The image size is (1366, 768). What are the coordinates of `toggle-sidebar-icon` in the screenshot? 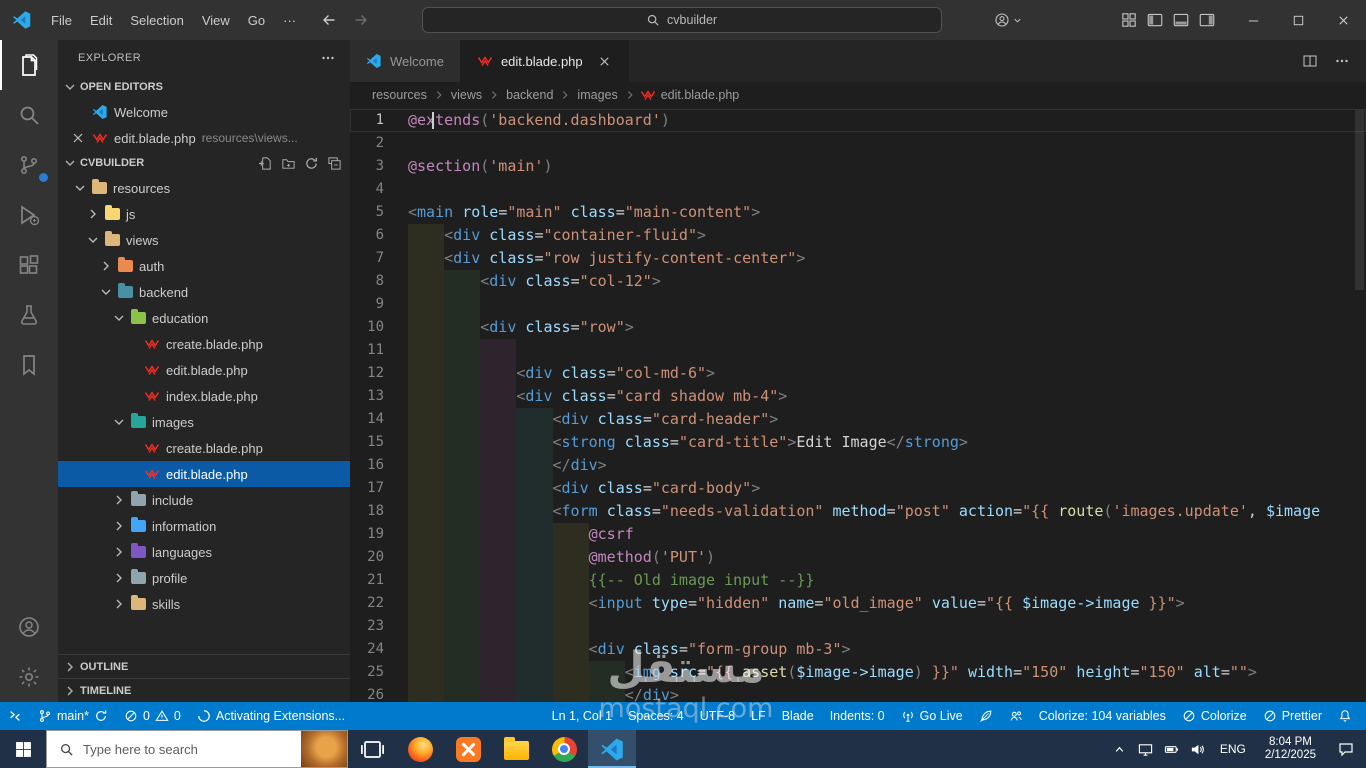 It's located at (1155, 20).